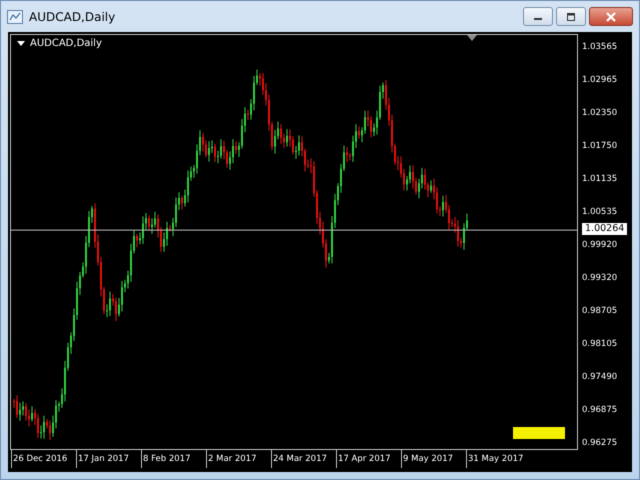 The height and width of the screenshot is (480, 640). Describe the element at coordinates (368, 459) in the screenshot. I see `time-axis-label: 17 Apr 2017` at that location.